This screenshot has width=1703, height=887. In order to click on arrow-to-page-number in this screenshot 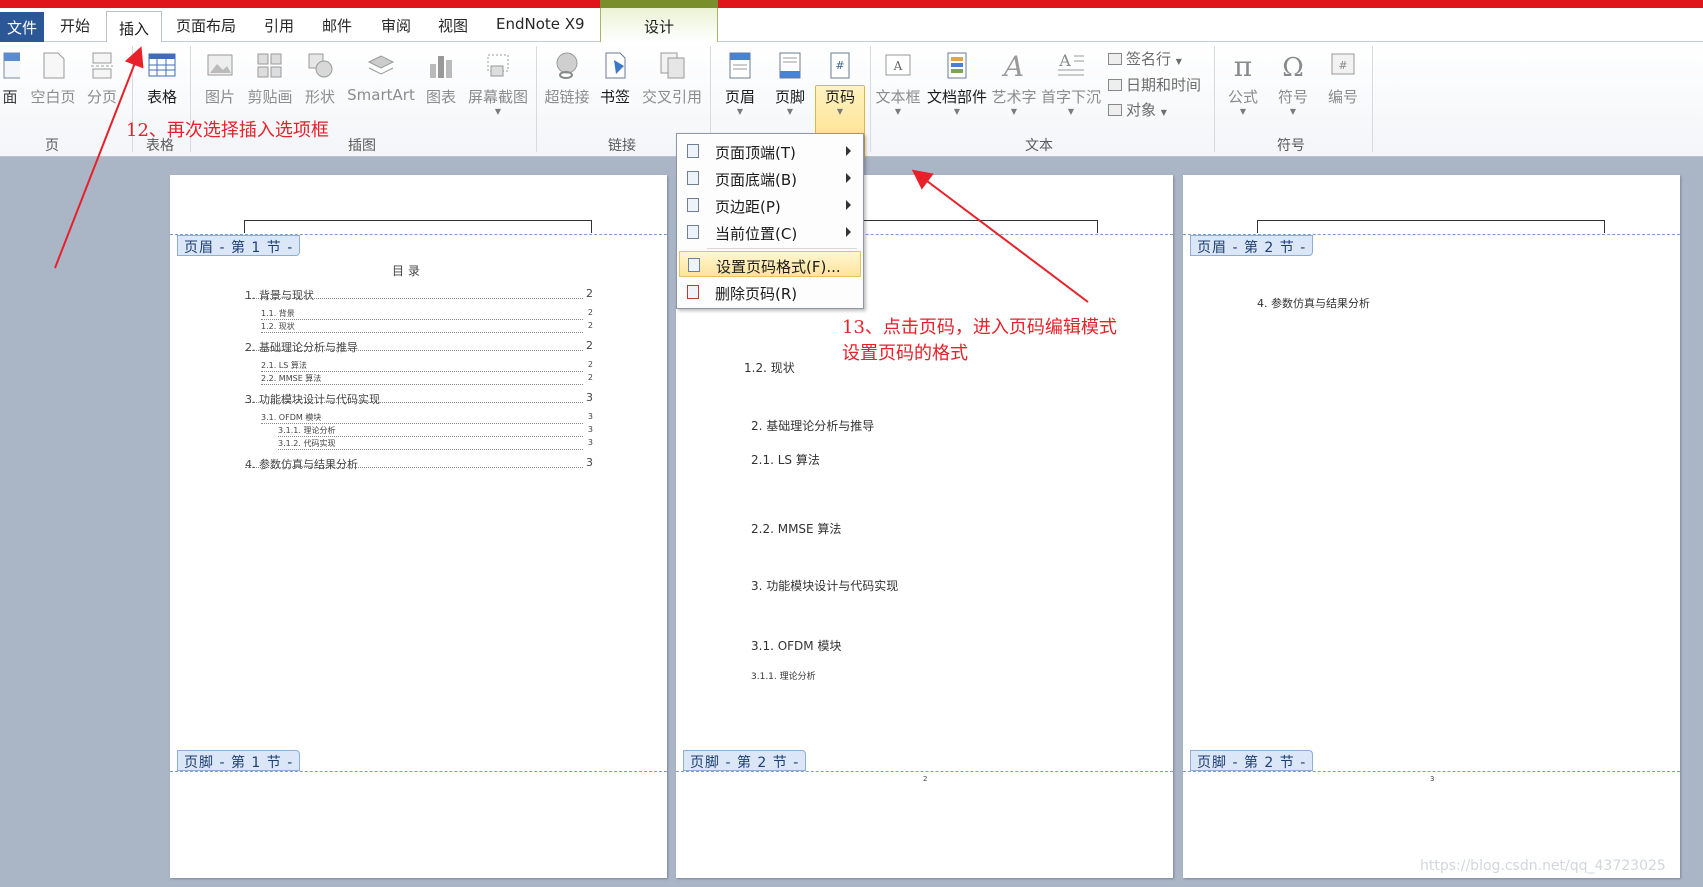, I will do `click(1000, 236)`.